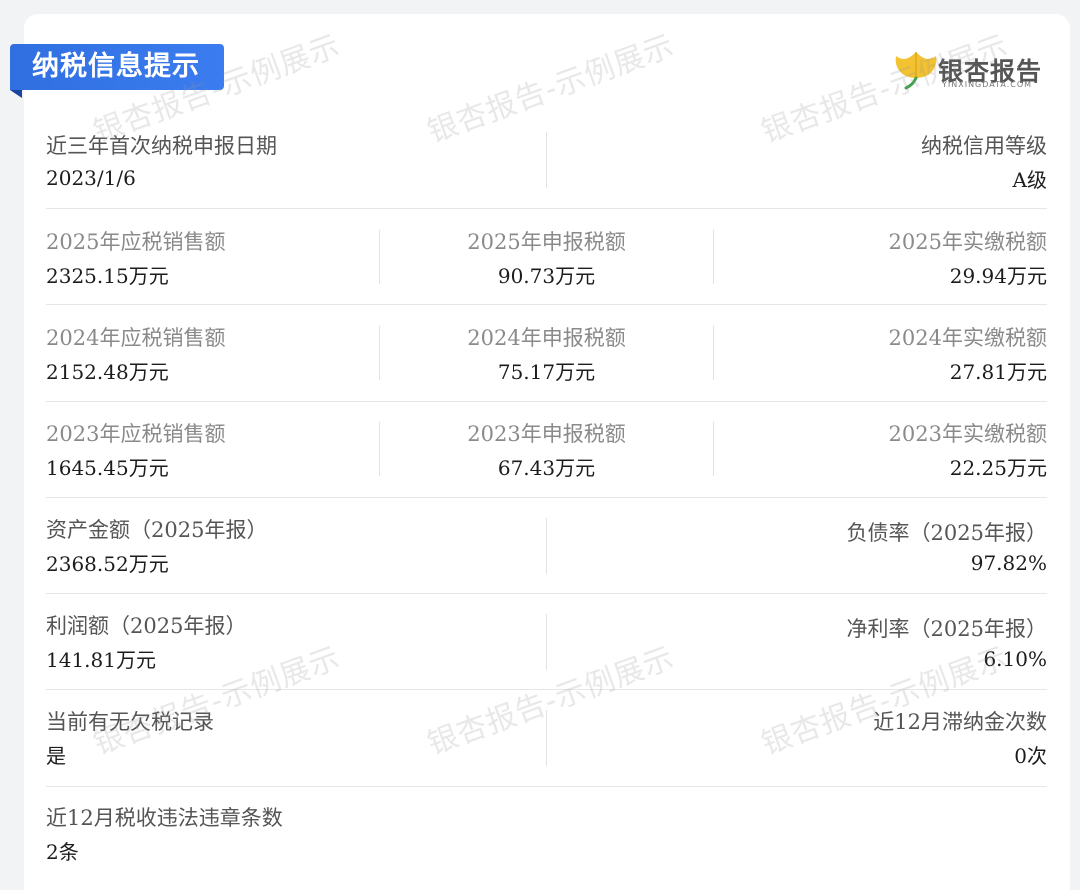  What do you see at coordinates (146, 626) in the screenshot?
I see `profit-label: 利润额（2025年报）` at bounding box center [146, 626].